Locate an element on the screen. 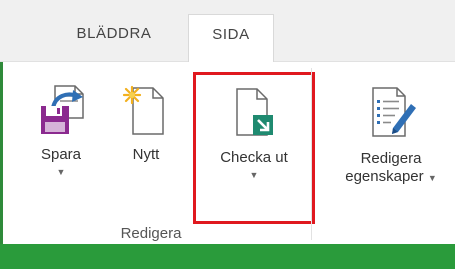 This screenshot has width=455, height=269. edit-properties-button: Redigera egenskaper ▼ is located at coordinates (390, 135).